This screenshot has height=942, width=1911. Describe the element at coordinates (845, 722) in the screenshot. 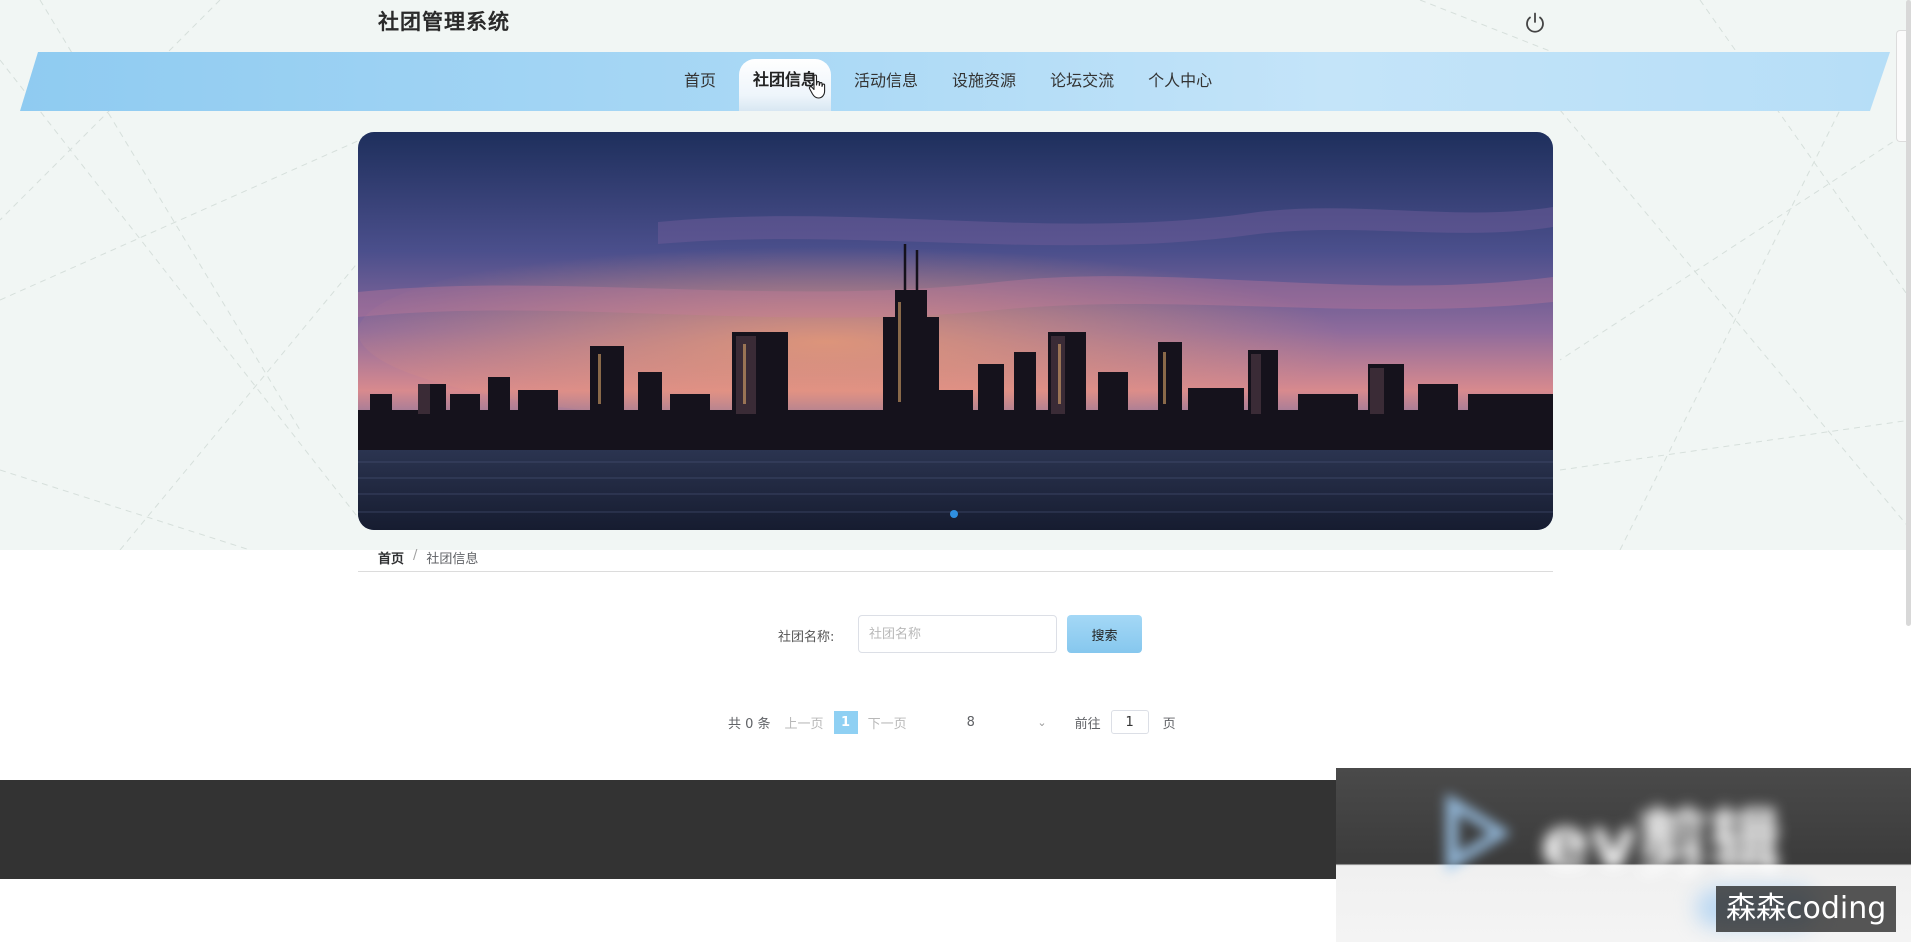

I see `page-number-current: 1` at that location.